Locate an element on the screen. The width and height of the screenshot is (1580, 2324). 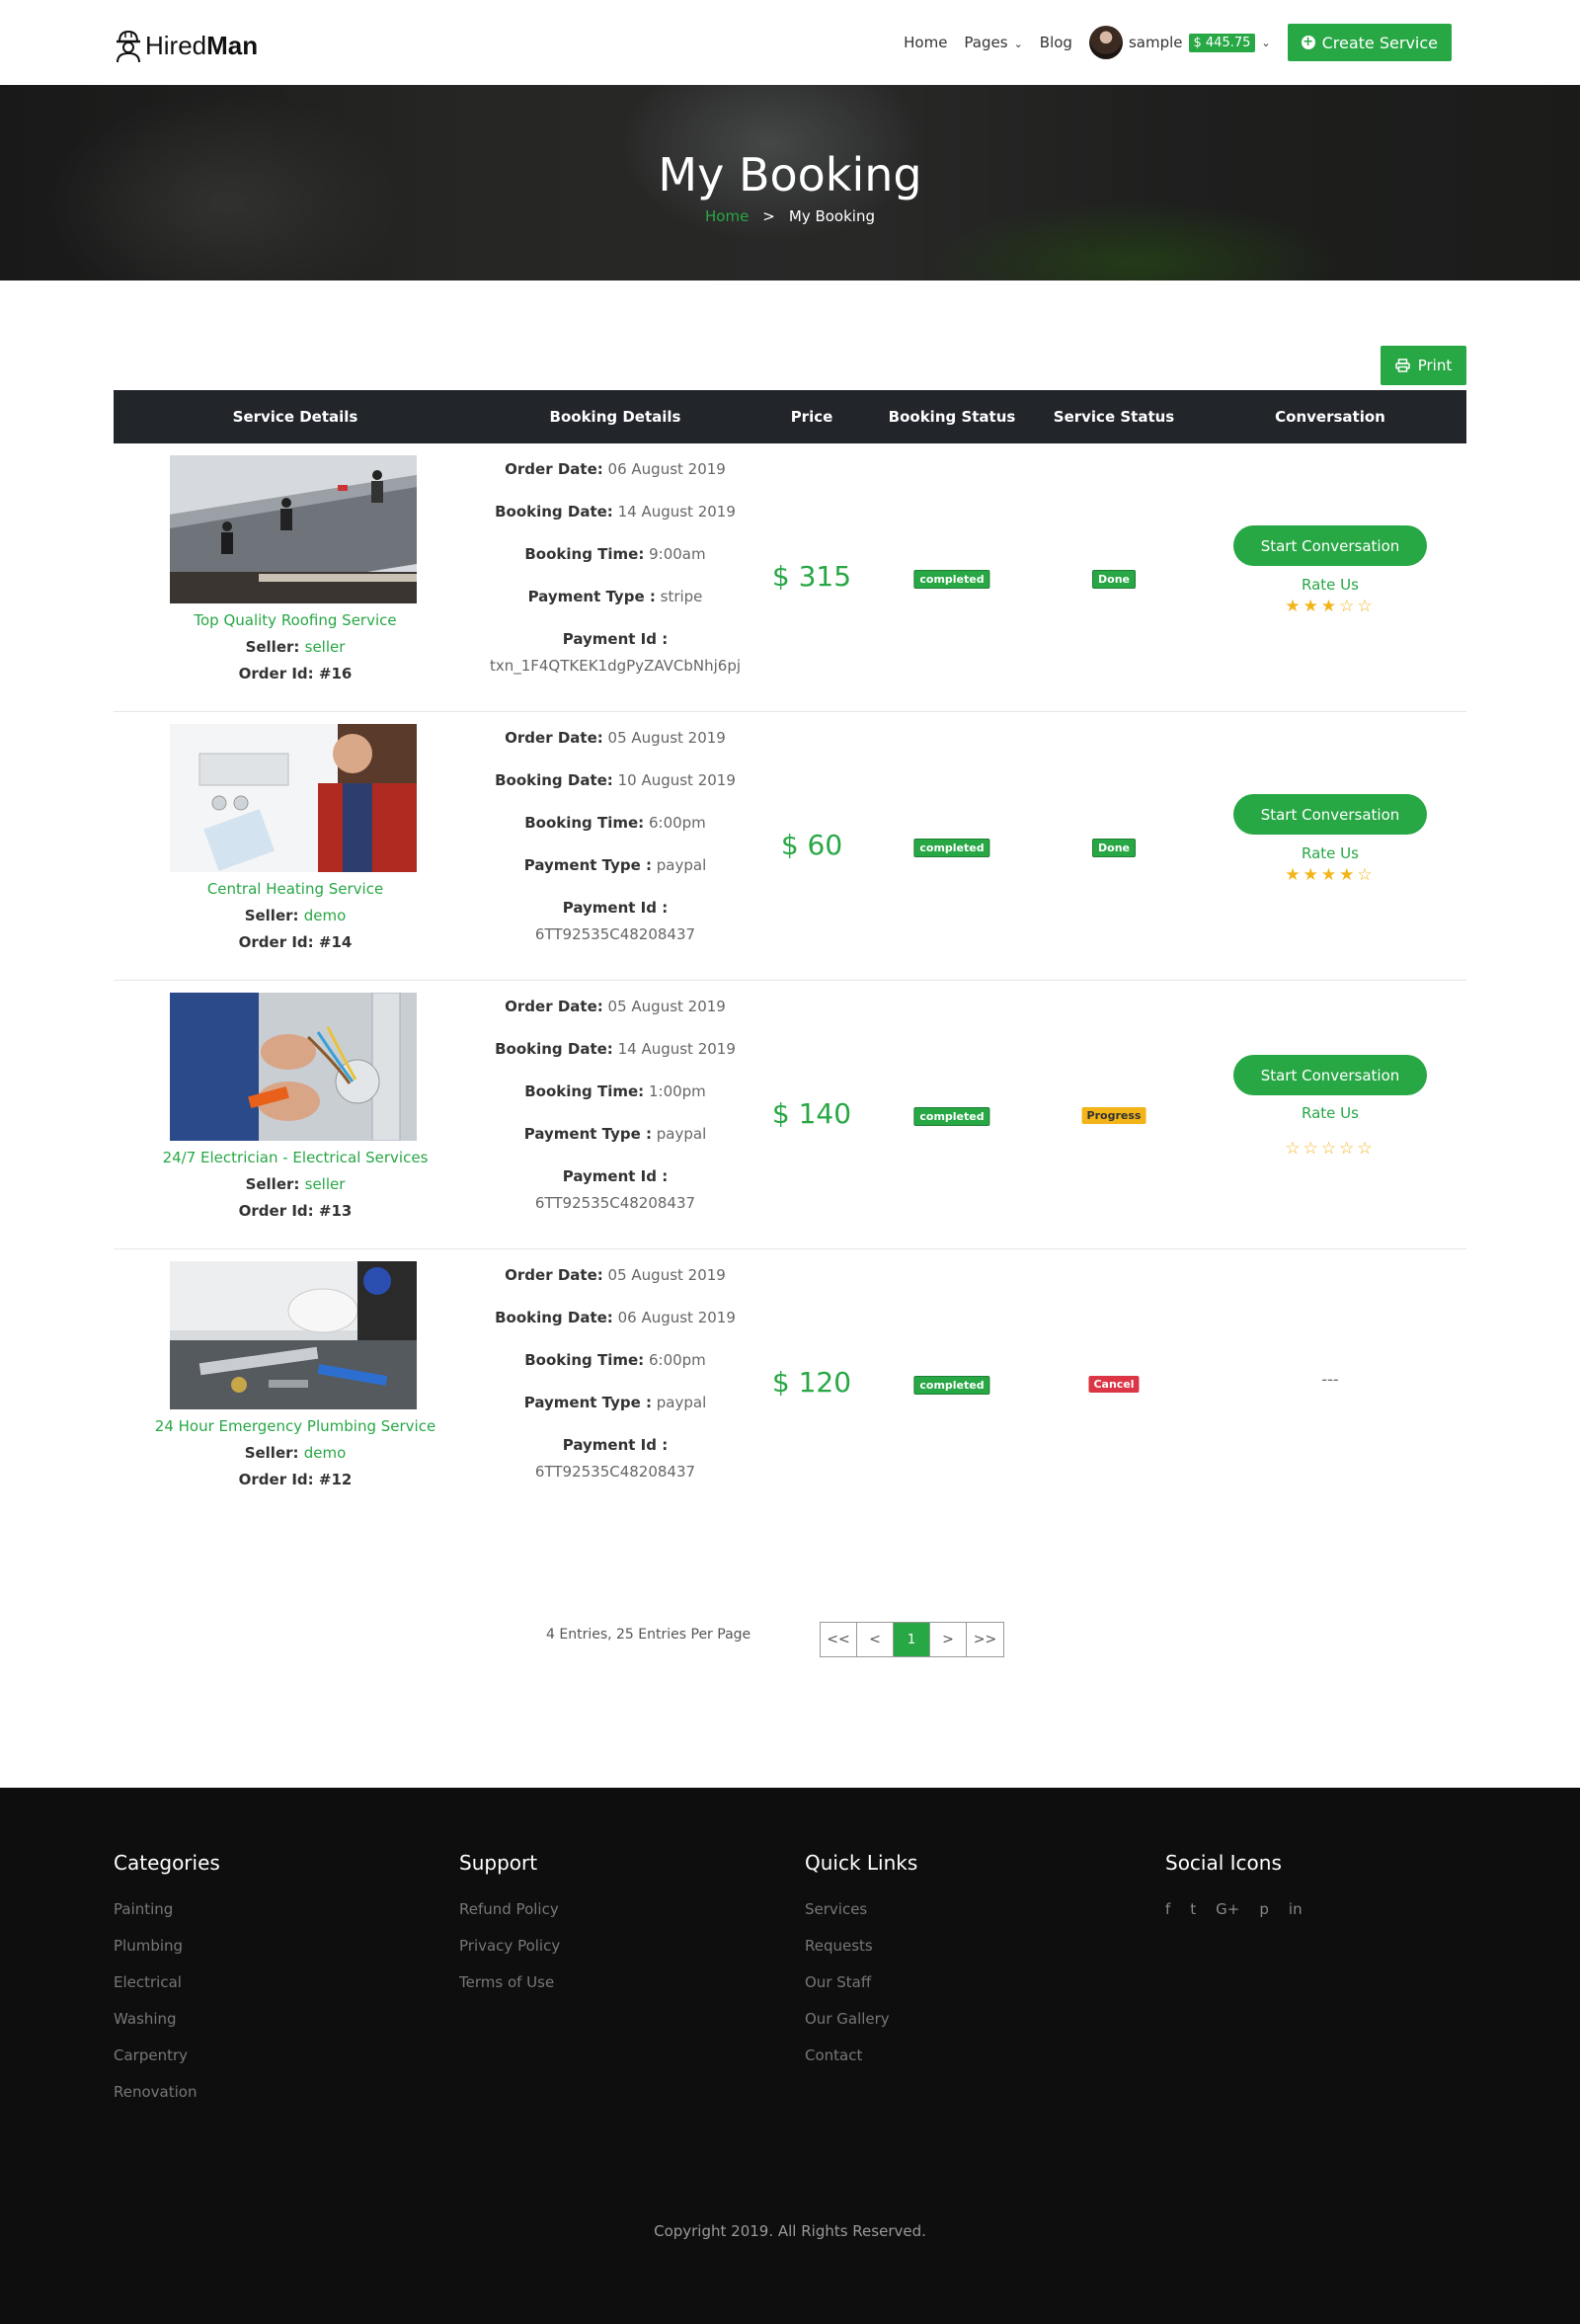
service-name: 24/7 Electrician - Electrical Services is located at coordinates (296, 1157).